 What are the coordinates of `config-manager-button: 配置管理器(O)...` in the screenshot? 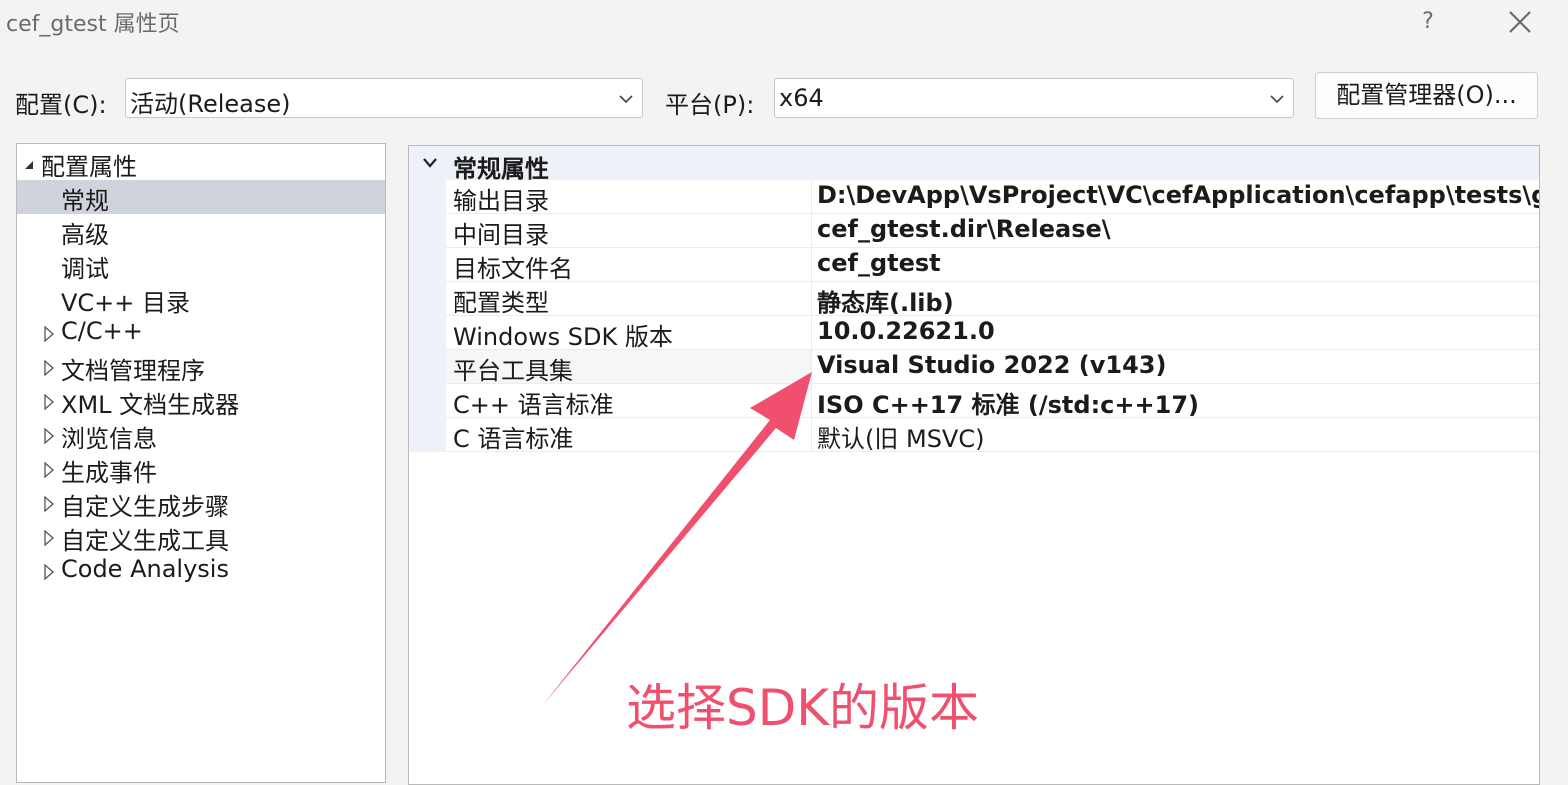 It's located at (1426, 95).